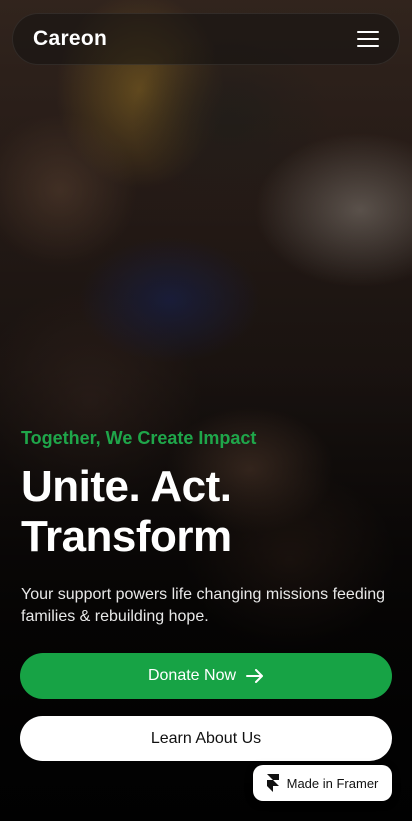 This screenshot has width=412, height=821. What do you see at coordinates (272, 783) in the screenshot?
I see `framer-logo-icon` at bounding box center [272, 783].